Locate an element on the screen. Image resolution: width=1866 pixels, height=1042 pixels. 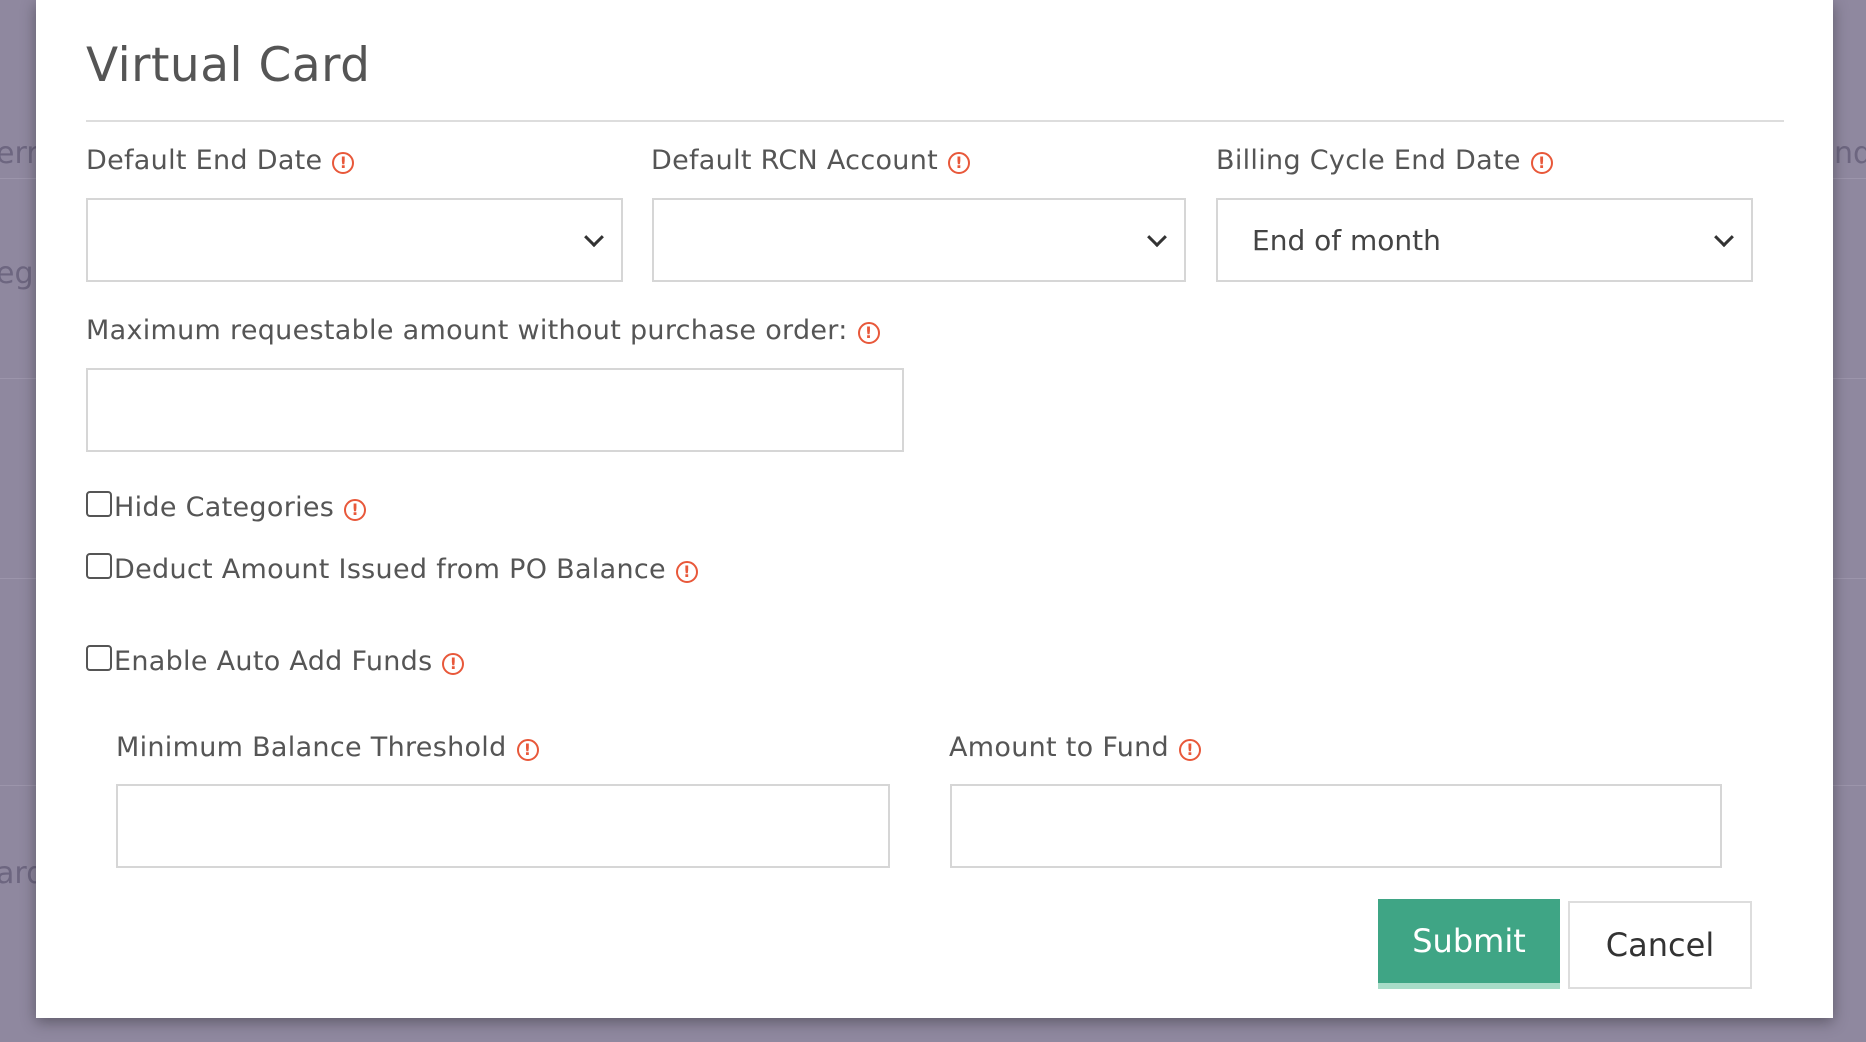
background-text: eg is located at coordinates (17, 273).